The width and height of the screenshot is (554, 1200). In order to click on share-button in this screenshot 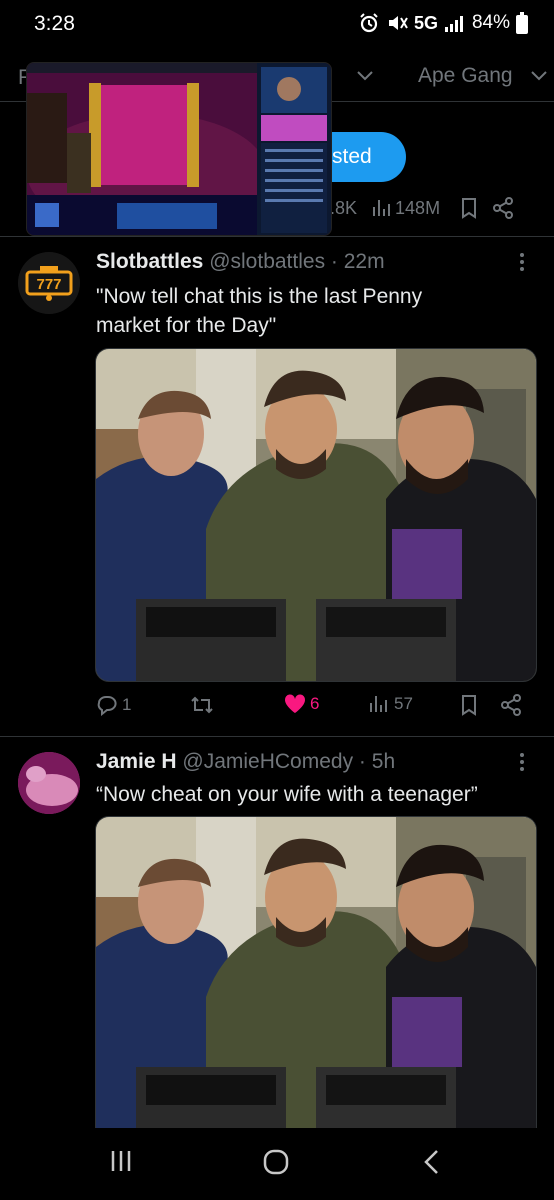, I will do `click(511, 705)`.